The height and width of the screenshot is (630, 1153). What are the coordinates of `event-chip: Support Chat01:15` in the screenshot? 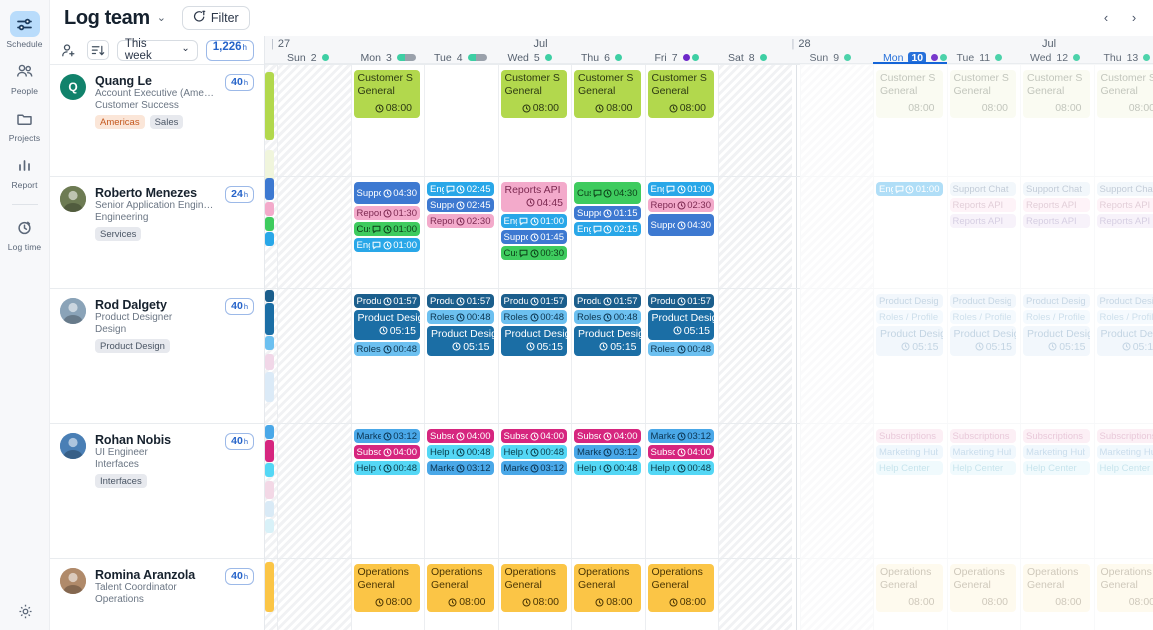 It's located at (607, 213).